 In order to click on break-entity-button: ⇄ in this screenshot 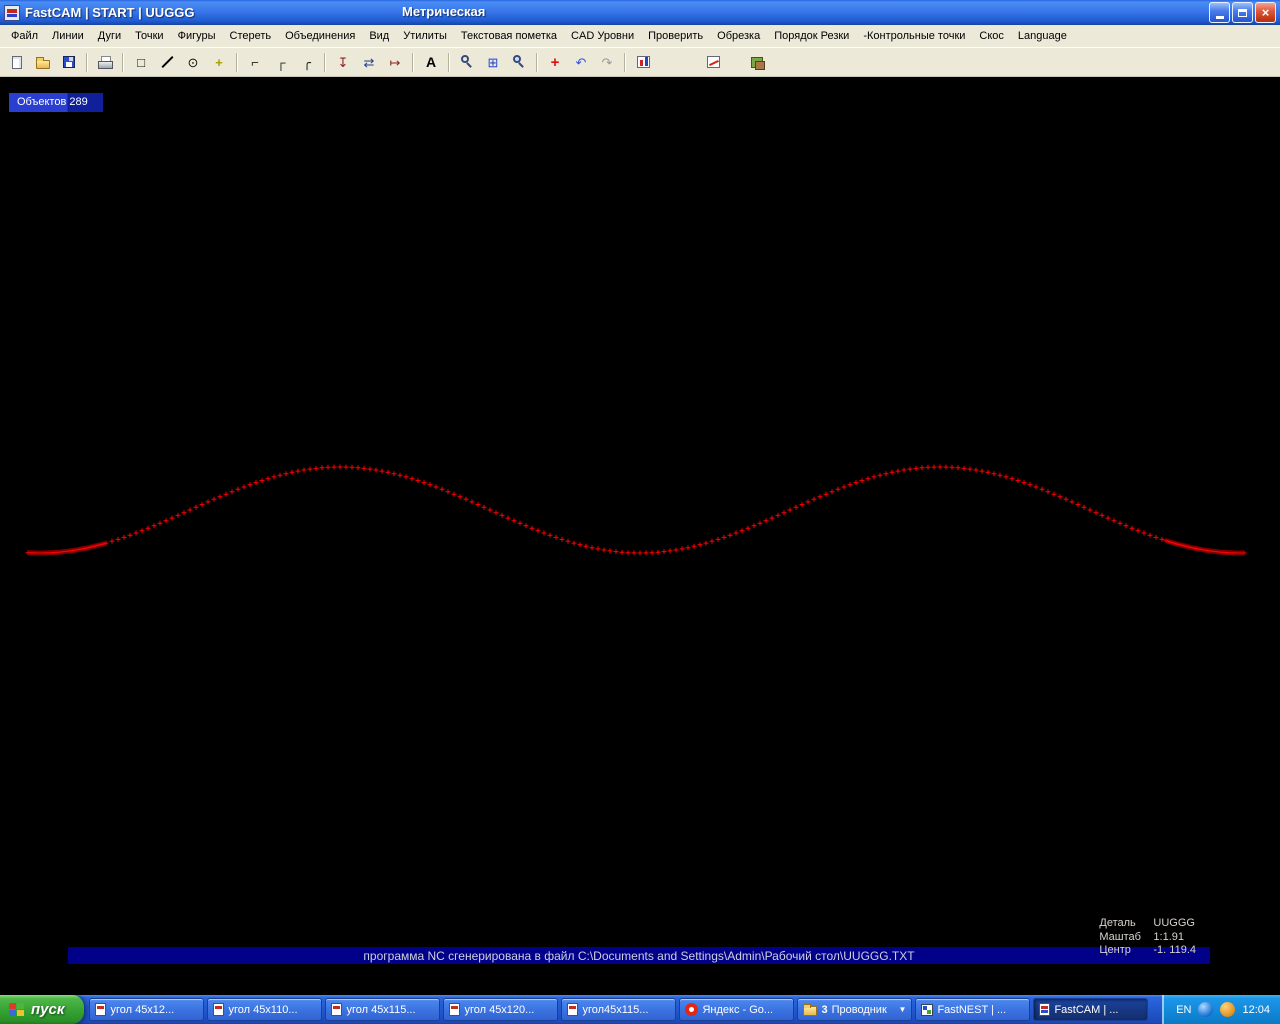, I will do `click(369, 62)`.